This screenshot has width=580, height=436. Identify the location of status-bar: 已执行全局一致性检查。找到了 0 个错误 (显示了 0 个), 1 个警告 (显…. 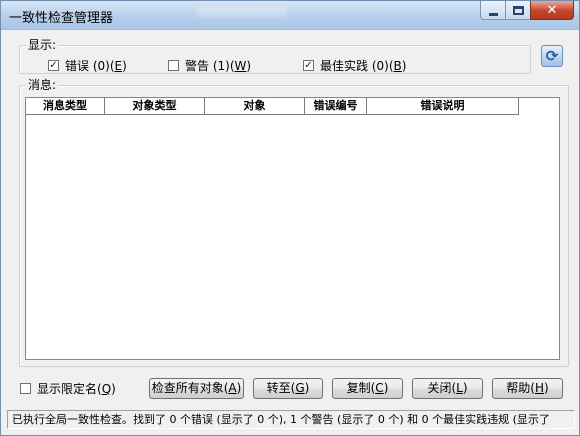
(291, 419).